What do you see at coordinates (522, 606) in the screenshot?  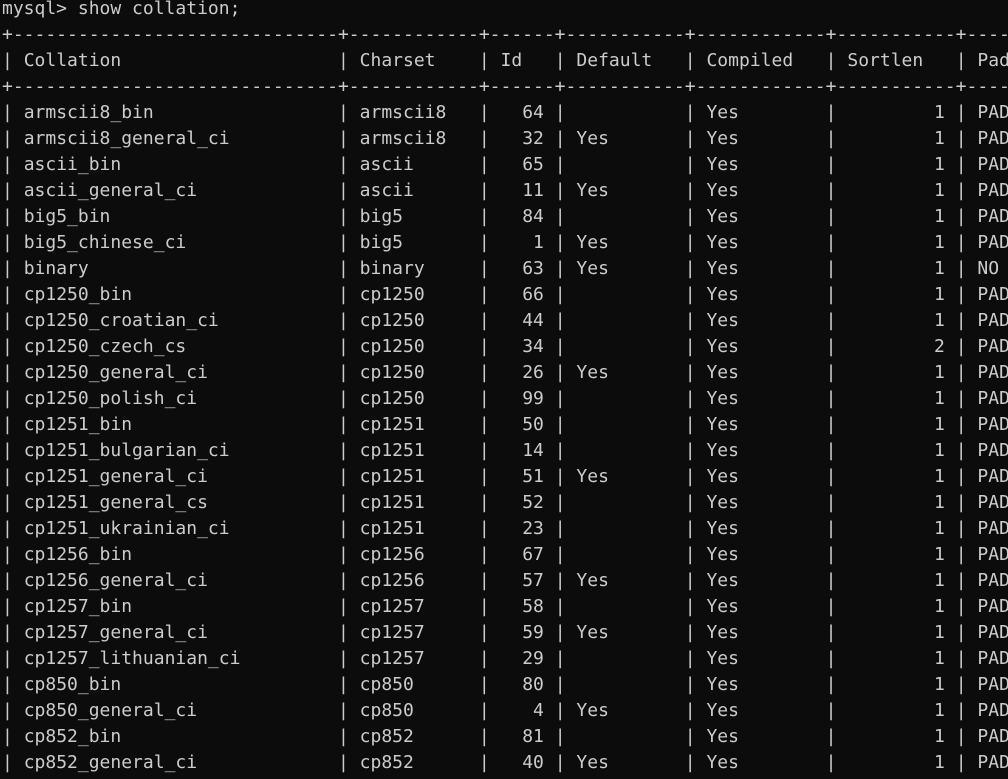 I see `table-cell: 58` at bounding box center [522, 606].